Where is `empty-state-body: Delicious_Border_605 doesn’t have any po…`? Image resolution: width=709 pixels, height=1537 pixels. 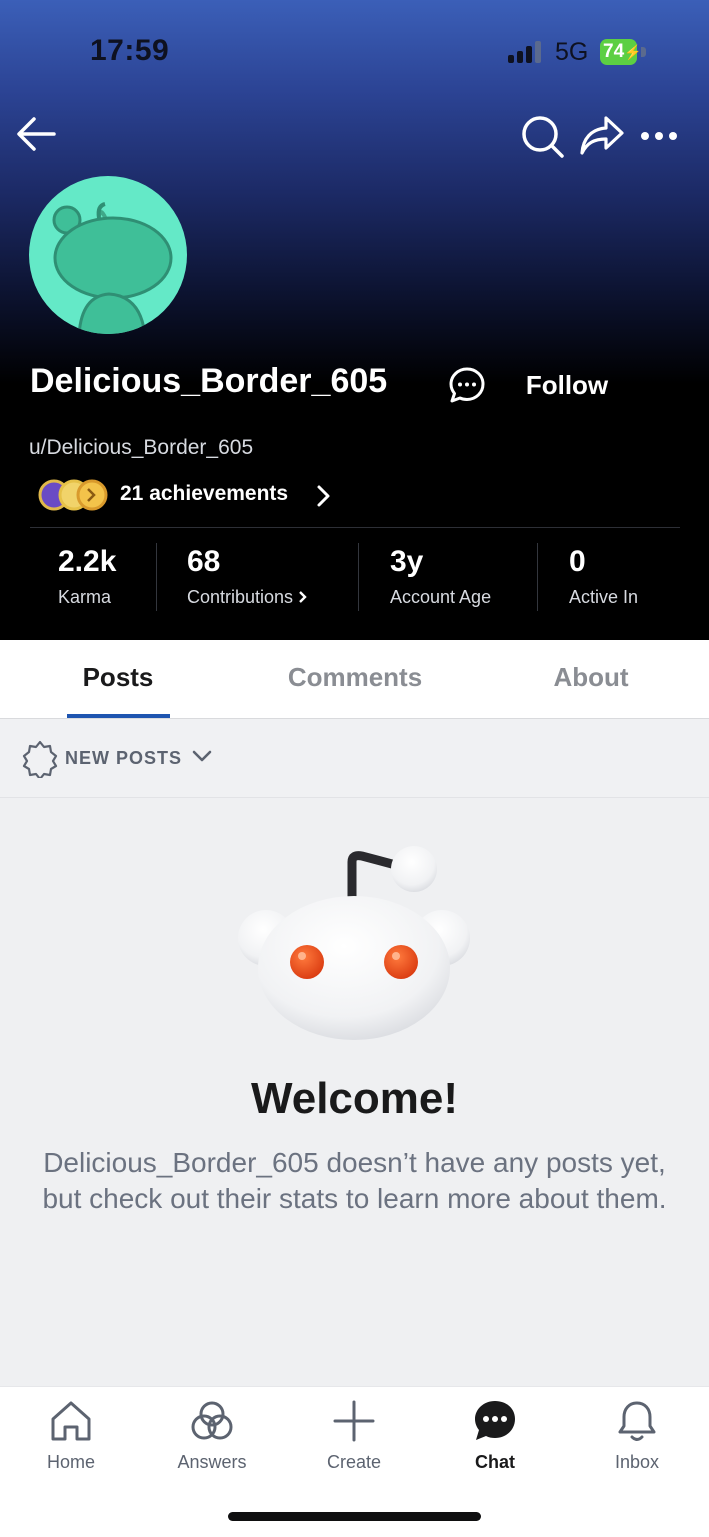 empty-state-body: Delicious_Border_605 doesn’t have any po… is located at coordinates (354, 1180).